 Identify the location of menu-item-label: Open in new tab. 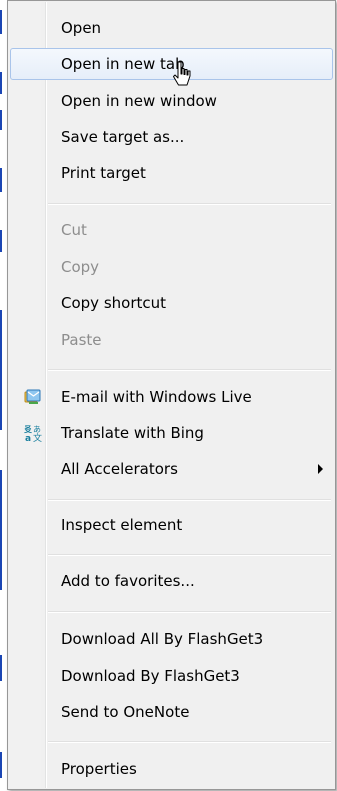
(123, 64).